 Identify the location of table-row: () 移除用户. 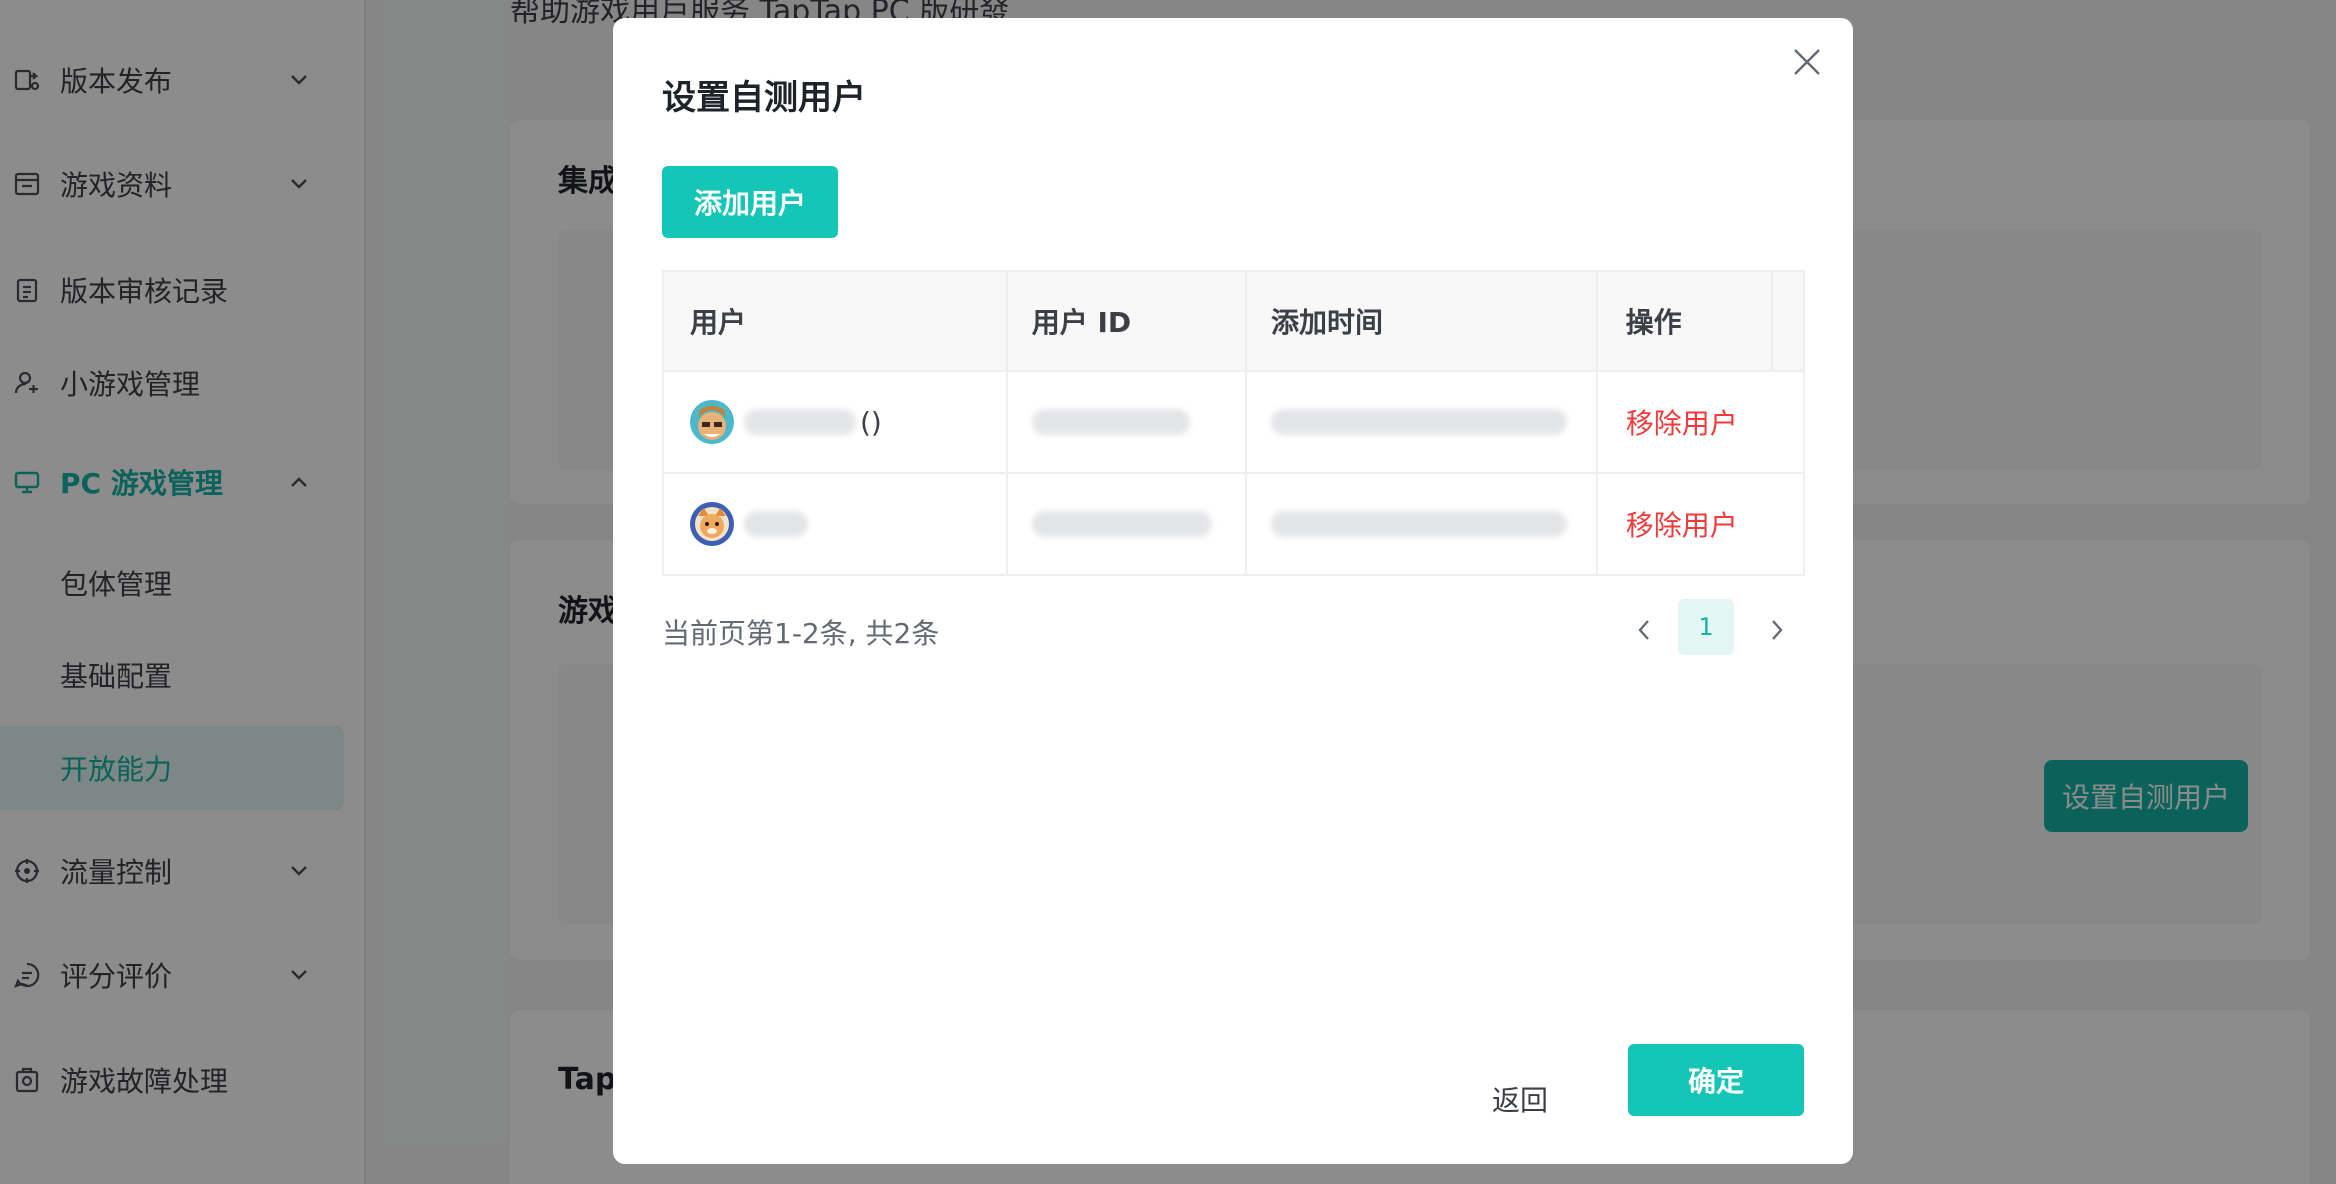
(1233, 421).